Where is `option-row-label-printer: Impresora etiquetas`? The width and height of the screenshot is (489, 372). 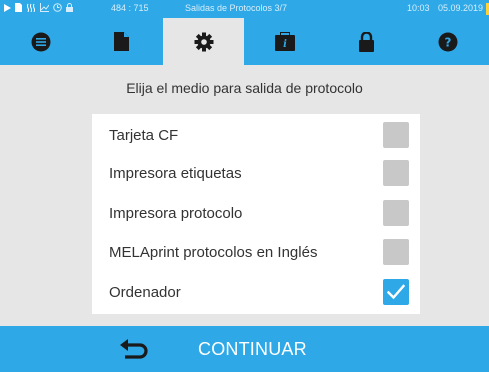
option-row-label-printer: Impresora etiquetas is located at coordinates (256, 173).